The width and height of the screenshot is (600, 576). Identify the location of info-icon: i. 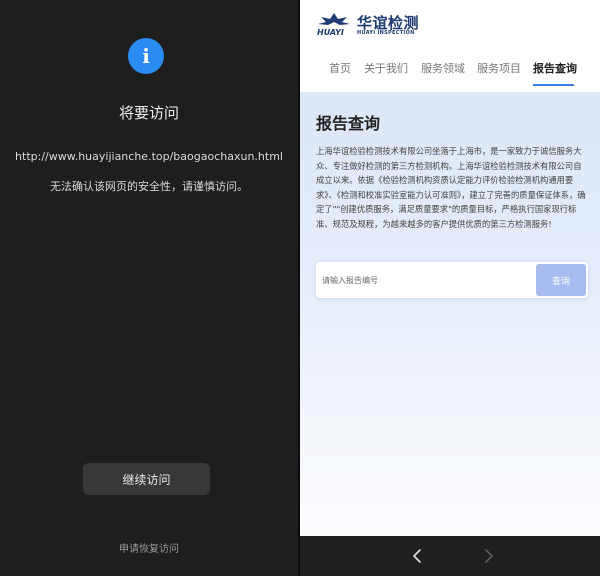
(146, 56).